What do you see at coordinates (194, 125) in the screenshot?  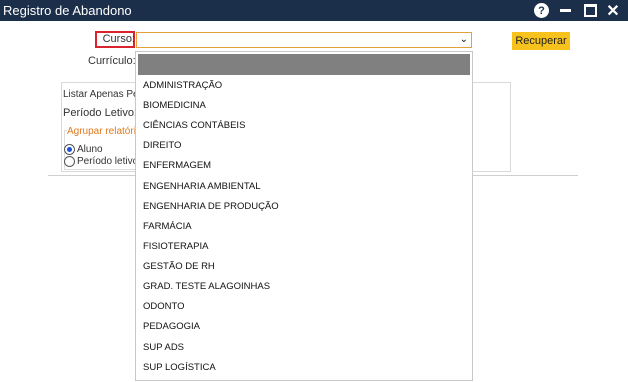 I see `dropdown-item: CIÊNCIAS CONTÁBEIS` at bounding box center [194, 125].